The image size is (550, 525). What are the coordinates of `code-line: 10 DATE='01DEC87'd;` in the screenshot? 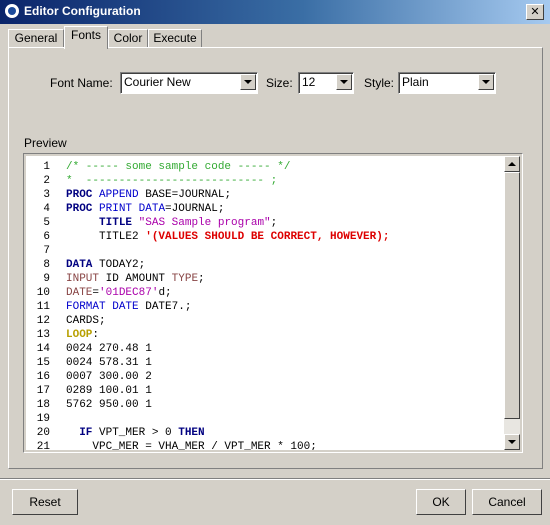 It's located at (99, 293).